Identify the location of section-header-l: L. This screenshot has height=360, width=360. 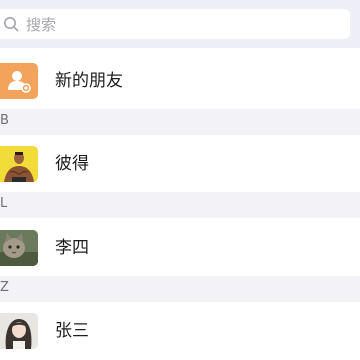
(180, 205).